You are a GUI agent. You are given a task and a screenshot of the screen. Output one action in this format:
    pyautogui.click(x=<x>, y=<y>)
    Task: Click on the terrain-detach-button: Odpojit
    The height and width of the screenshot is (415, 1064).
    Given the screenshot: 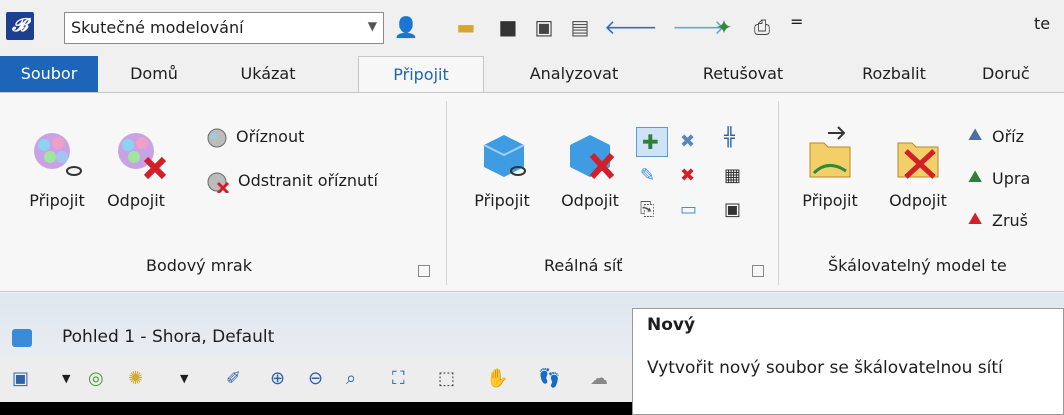 What is the action you would take?
    pyautogui.click(x=918, y=175)
    